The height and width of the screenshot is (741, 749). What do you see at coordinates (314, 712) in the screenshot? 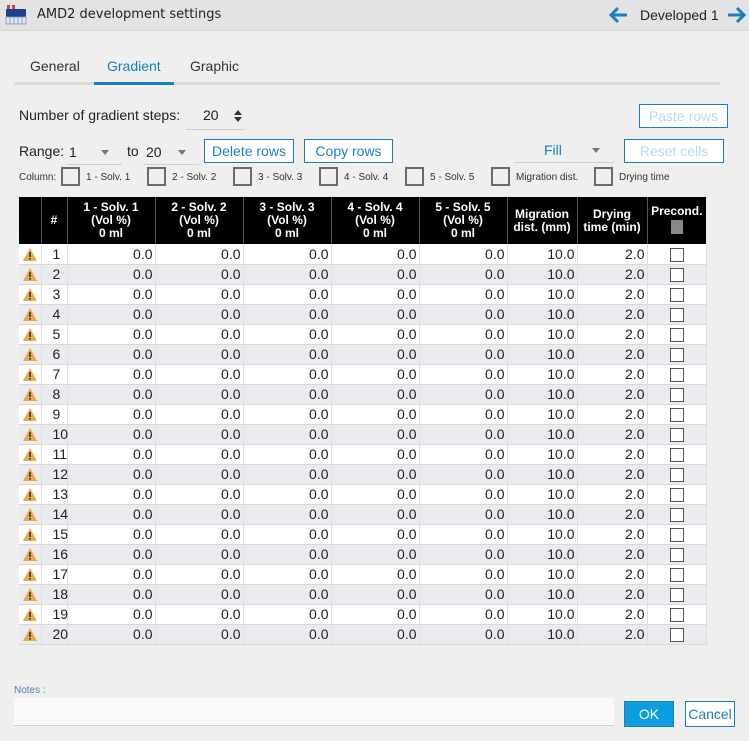
I see `notes-input` at bounding box center [314, 712].